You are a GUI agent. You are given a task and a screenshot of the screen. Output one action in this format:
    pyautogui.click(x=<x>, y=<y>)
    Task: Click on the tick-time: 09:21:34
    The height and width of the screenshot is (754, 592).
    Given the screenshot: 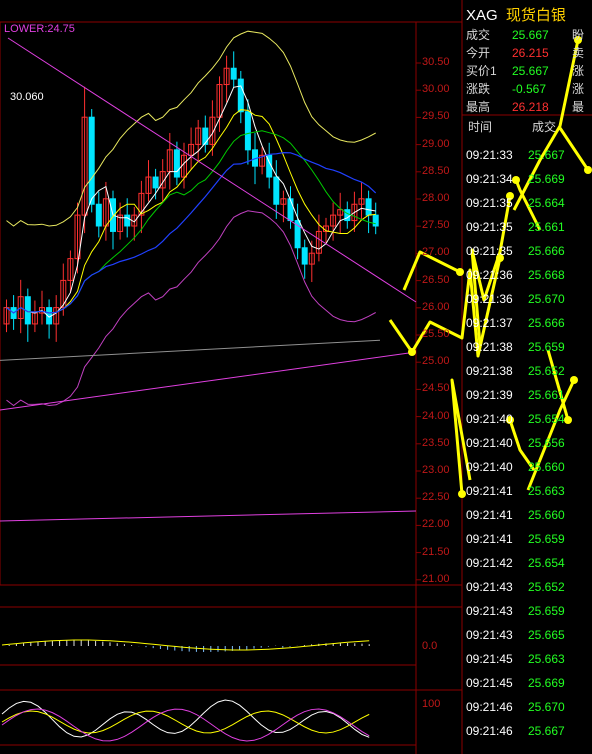 What is the action you would take?
    pyautogui.click(x=489, y=179)
    